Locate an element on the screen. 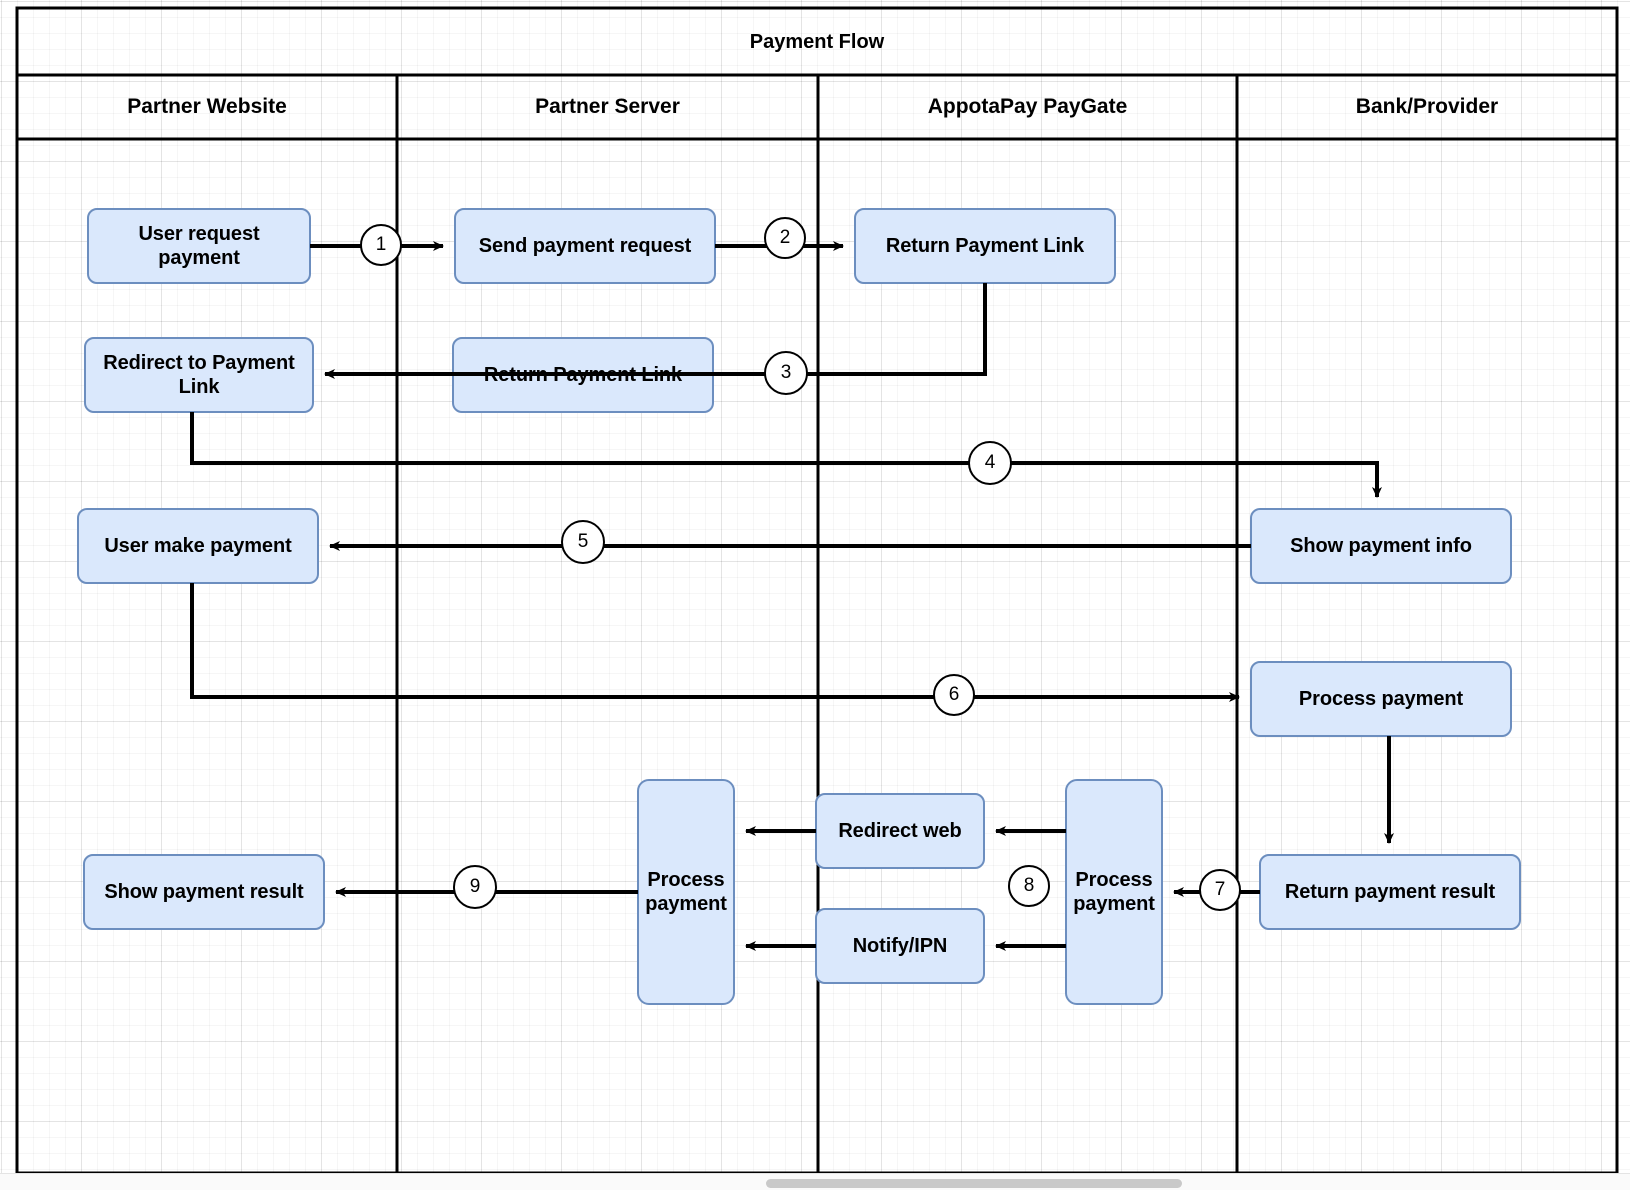 This screenshot has width=1630, height=1190. lane-header-bank-provider: Bank/Provider is located at coordinates (1427, 106).